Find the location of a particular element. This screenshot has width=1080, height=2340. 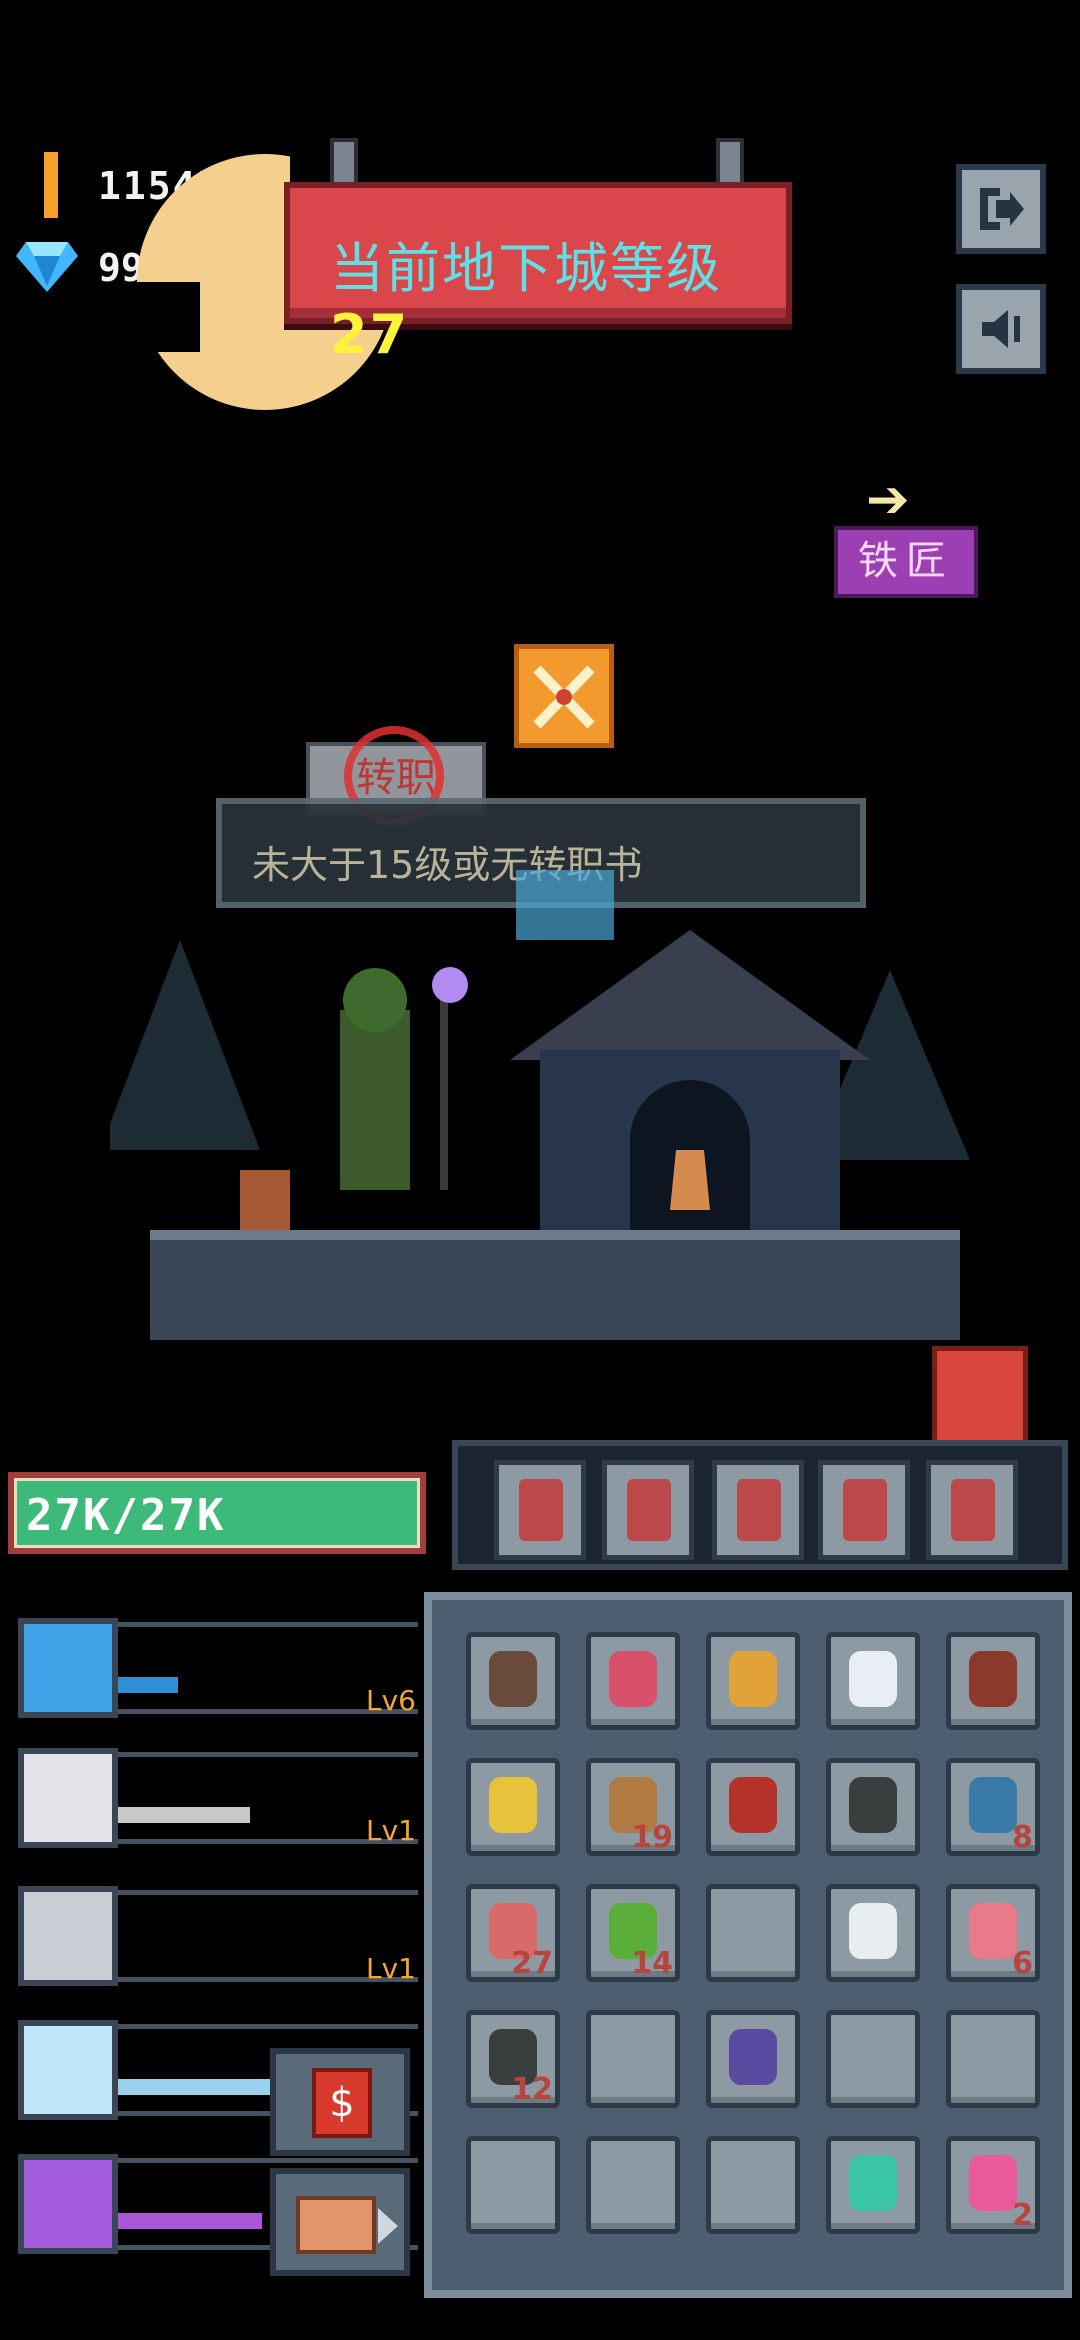

axe-icon is located at coordinates (865, 1510).